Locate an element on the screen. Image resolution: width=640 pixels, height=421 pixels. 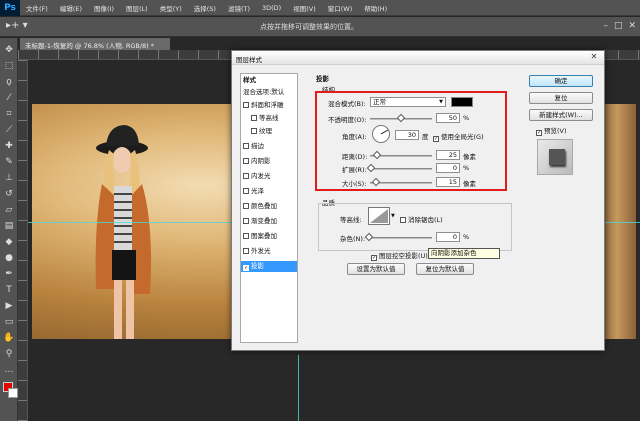
reset-default-button: 复位为默认值 is located at coordinates (445, 269).